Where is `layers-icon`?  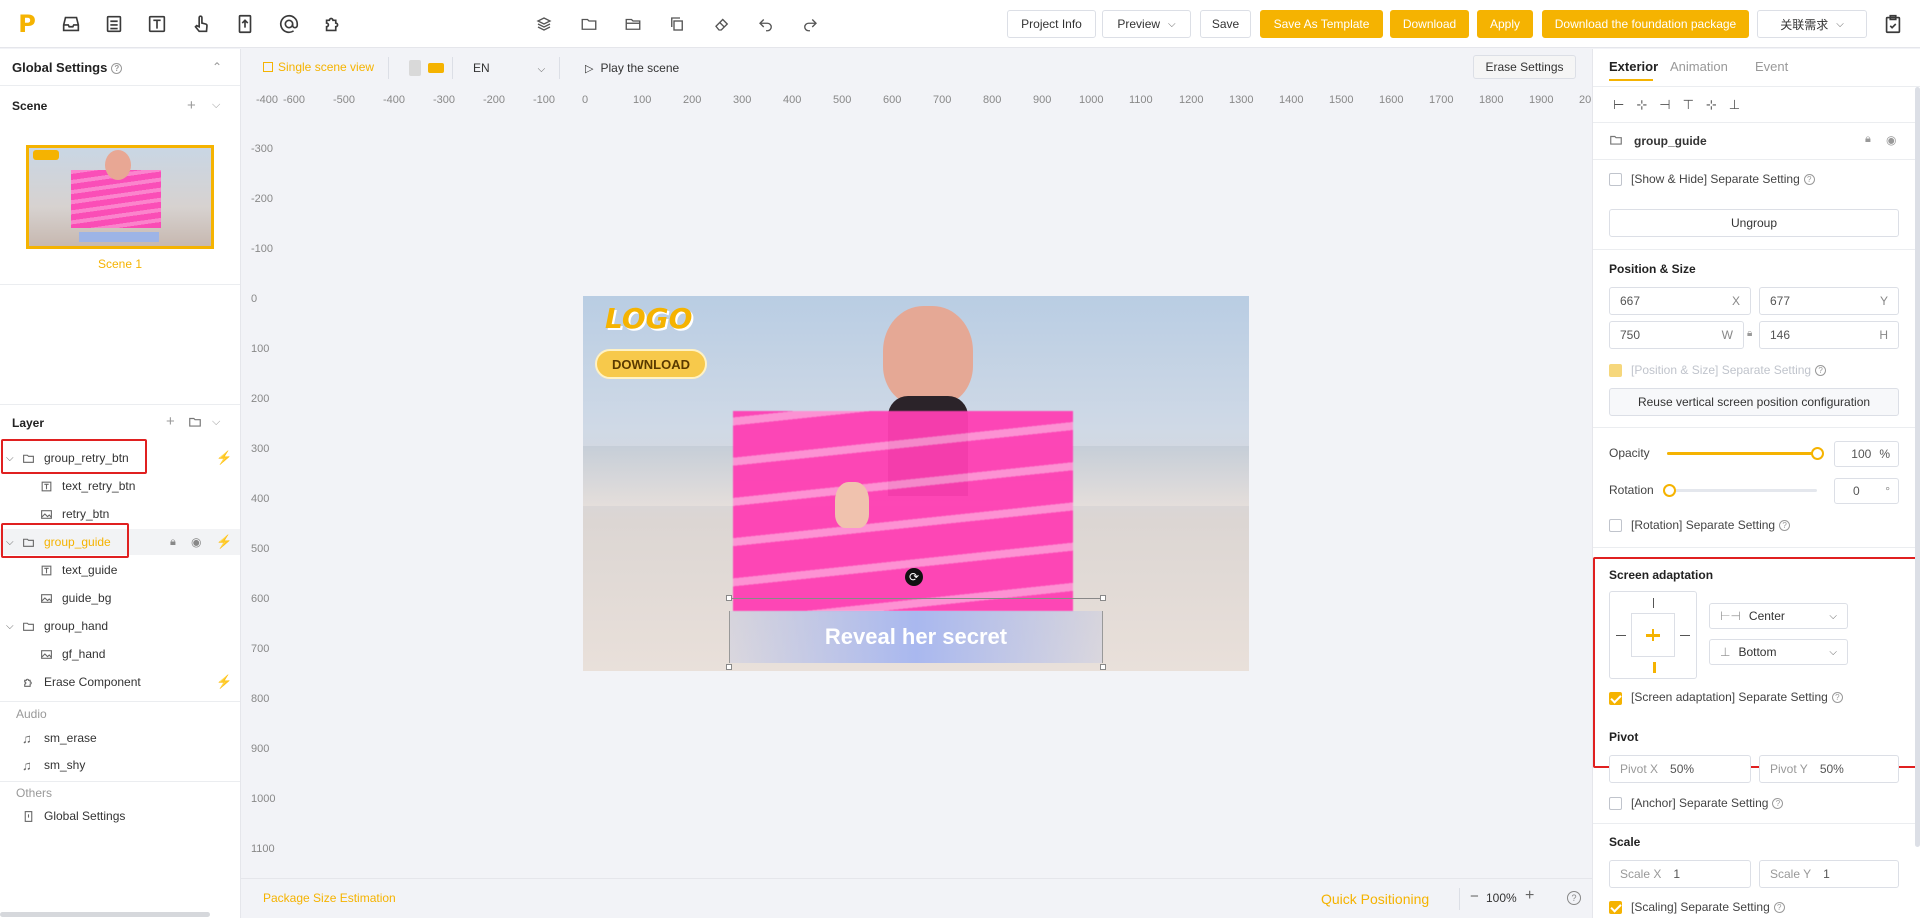 layers-icon is located at coordinates (544, 24).